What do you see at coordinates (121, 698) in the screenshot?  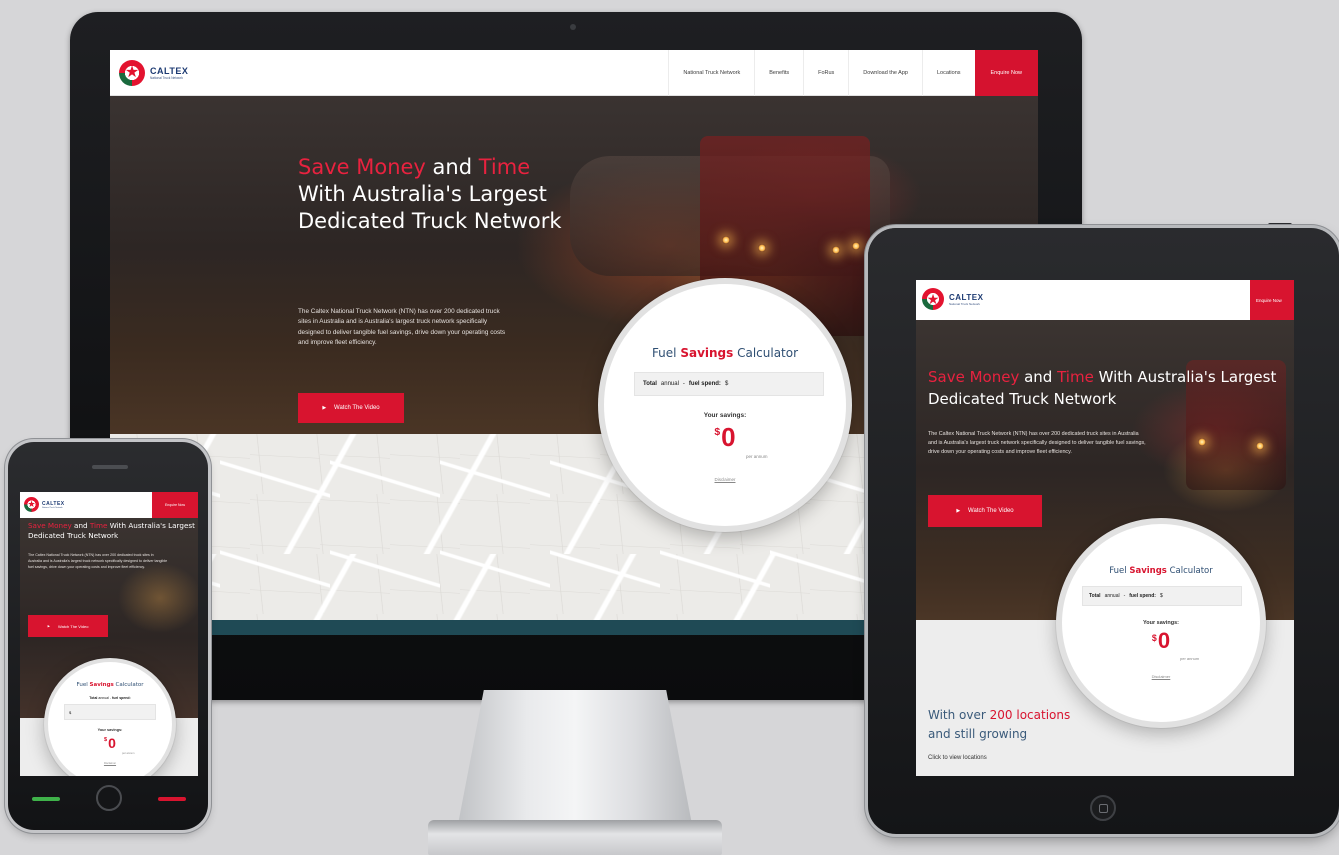 I see `input-label: fuel spend:` at bounding box center [121, 698].